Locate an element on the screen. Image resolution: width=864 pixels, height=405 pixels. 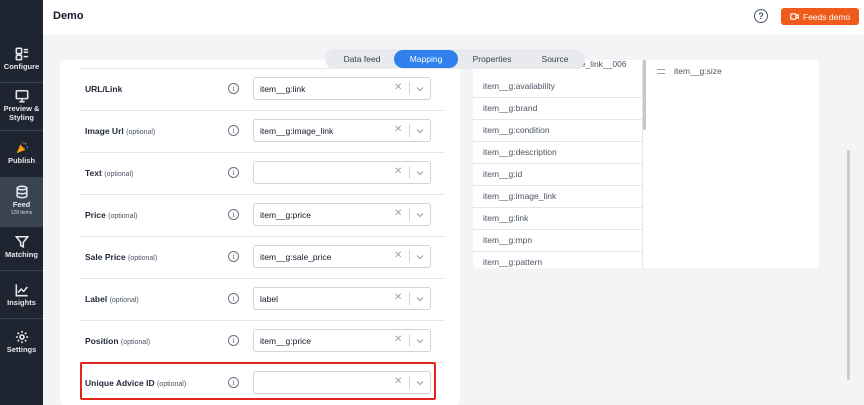
list-item: item__g:id is located at coordinates (557, 175).